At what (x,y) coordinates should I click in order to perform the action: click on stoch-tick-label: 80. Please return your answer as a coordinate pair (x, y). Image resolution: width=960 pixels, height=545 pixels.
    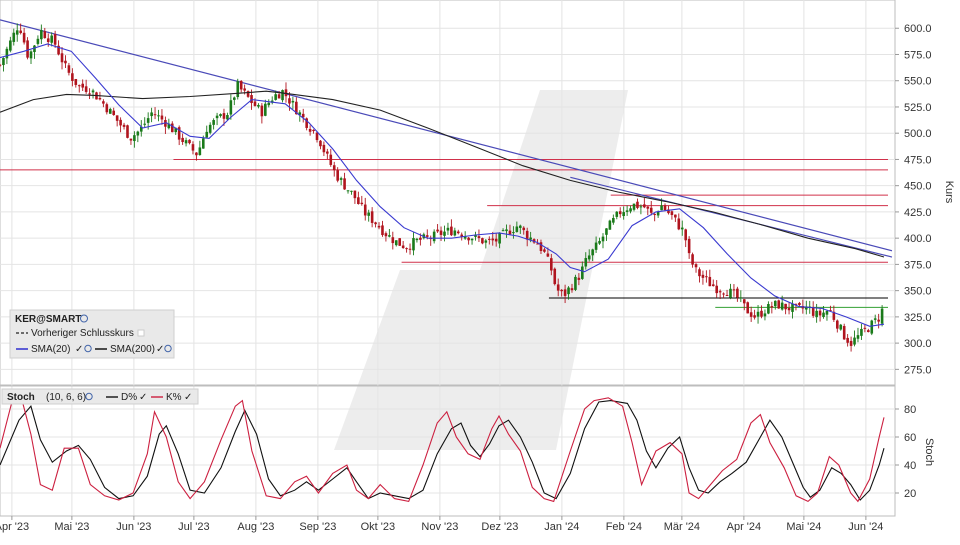
    Looking at the image, I should click on (910, 410).